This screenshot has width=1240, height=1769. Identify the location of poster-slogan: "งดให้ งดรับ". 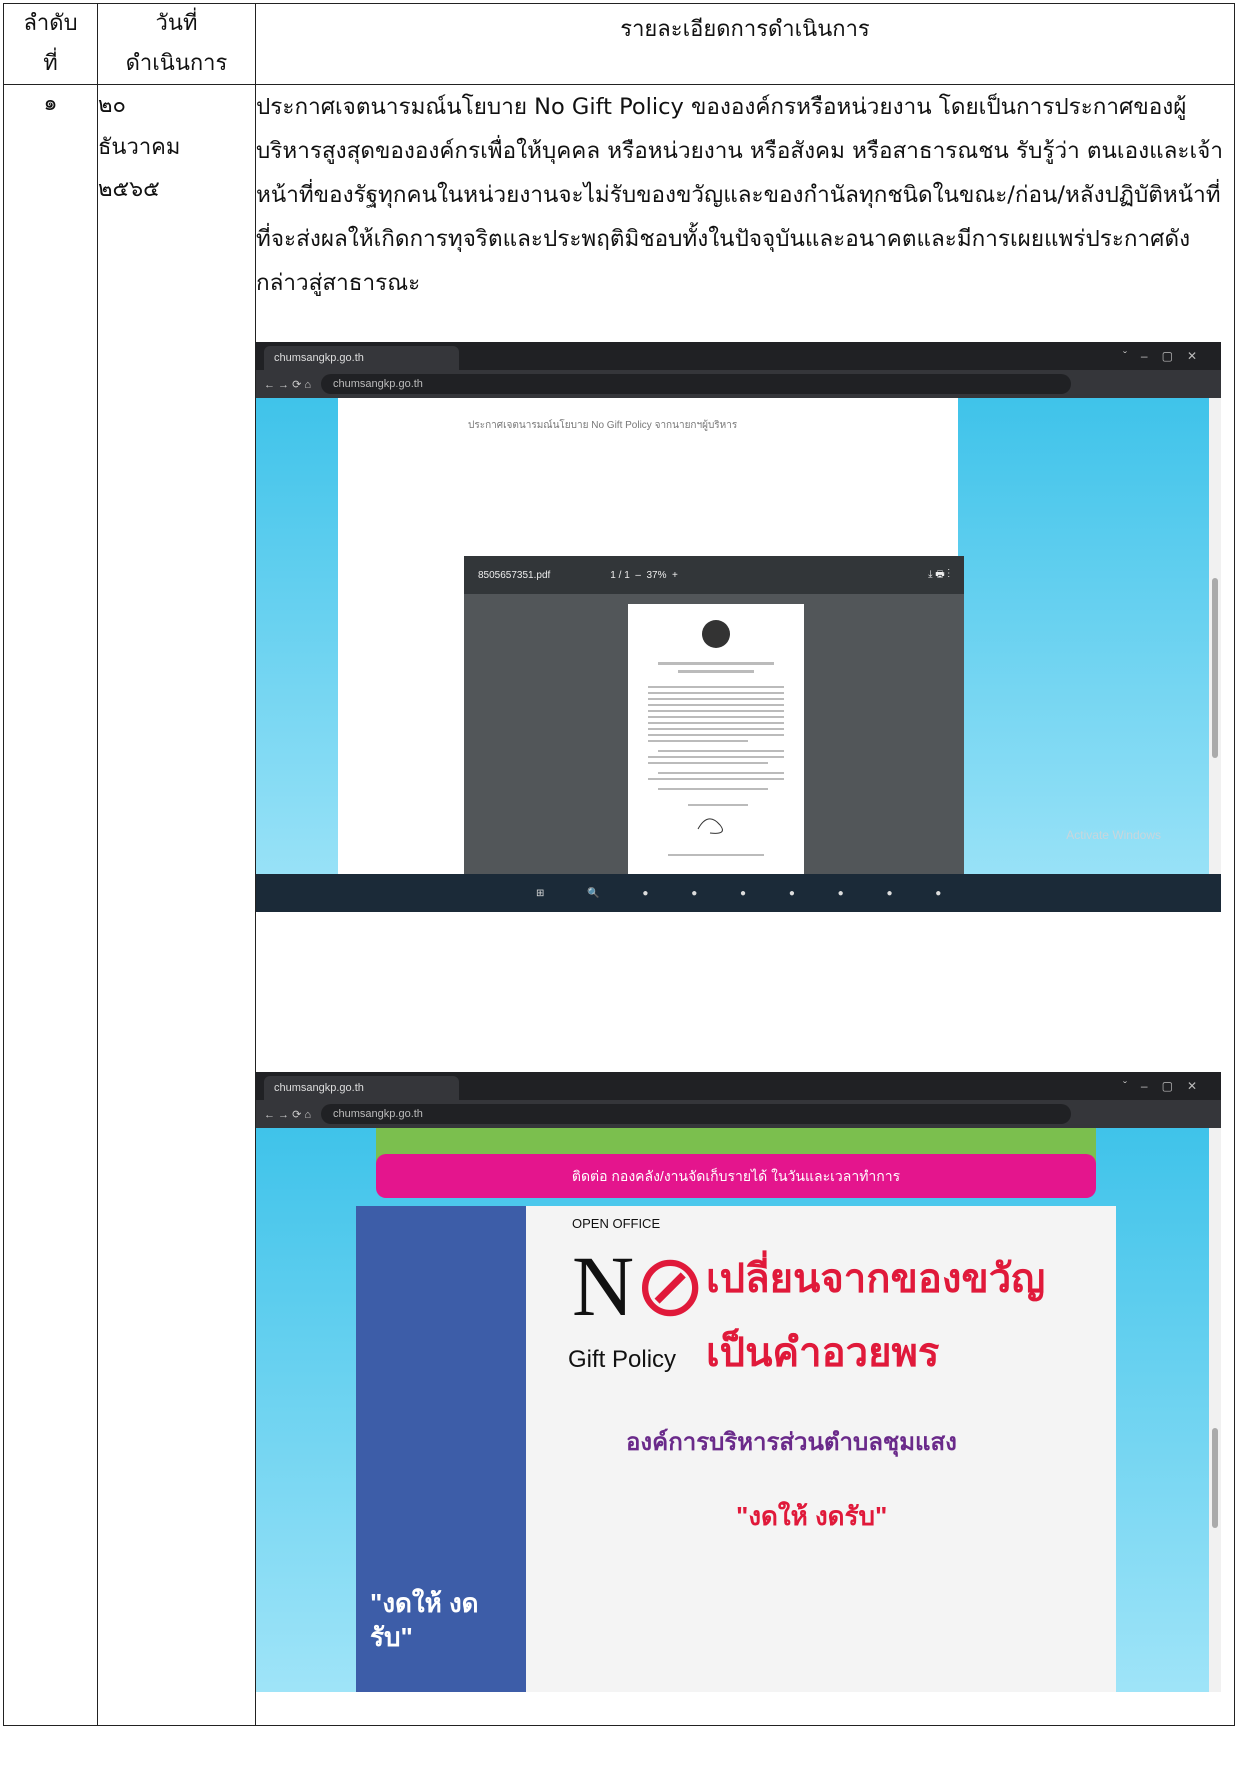
(812, 1516).